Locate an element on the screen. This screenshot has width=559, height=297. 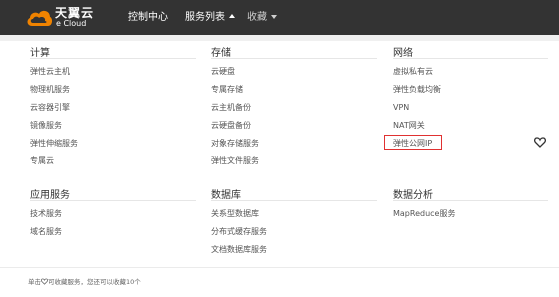
category-title-app-services: 应用服务 is located at coordinates (50, 195).